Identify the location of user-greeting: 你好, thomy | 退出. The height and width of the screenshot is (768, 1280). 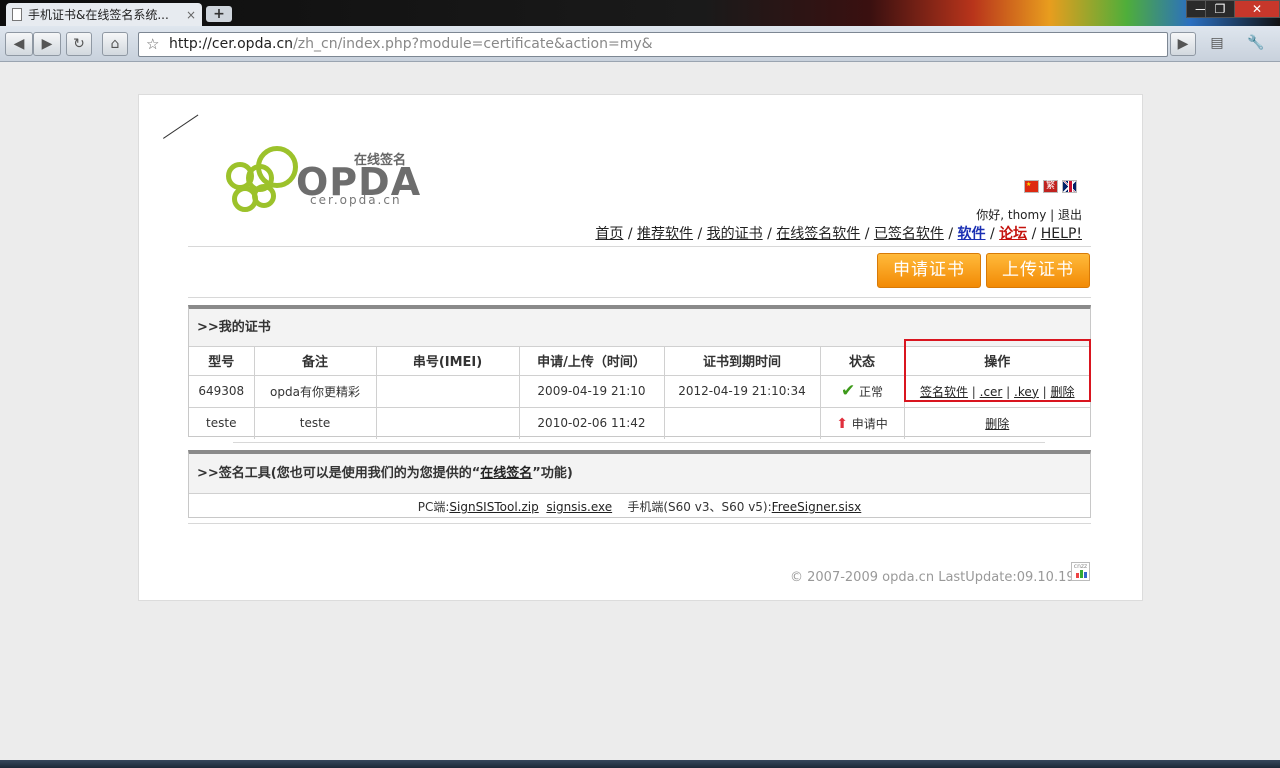
(1029, 214).